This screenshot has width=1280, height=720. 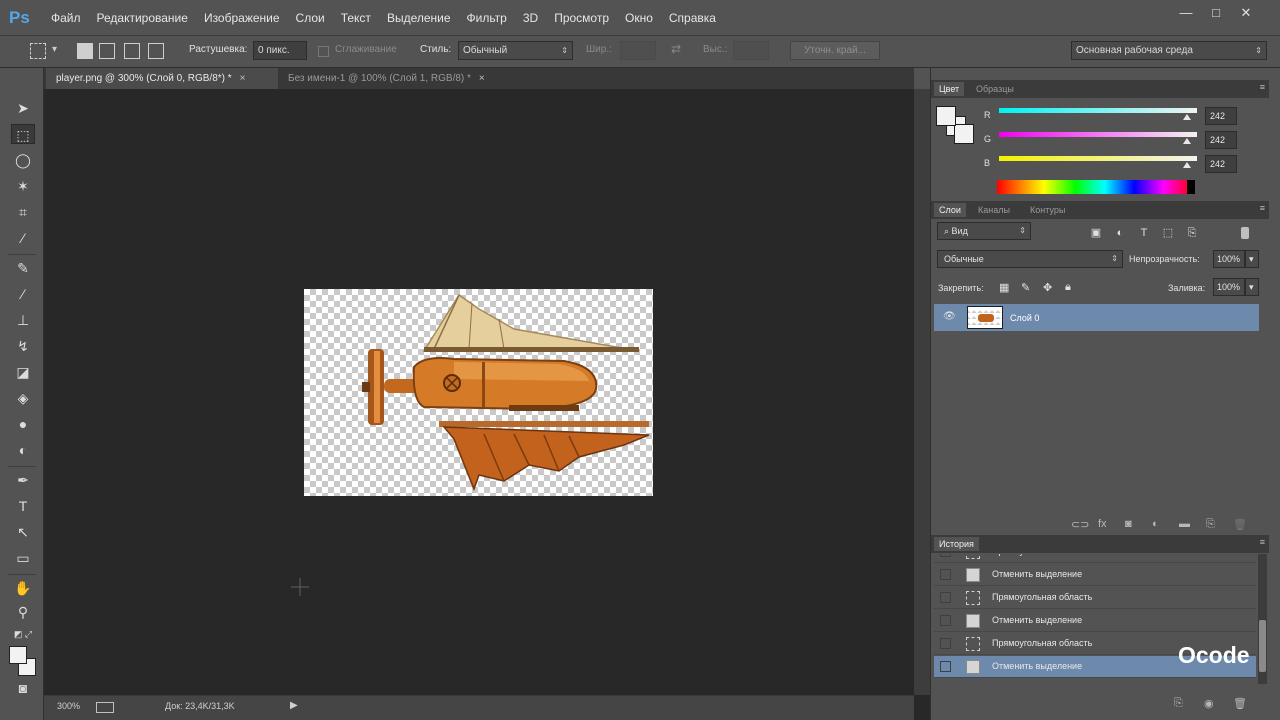 What do you see at coordinates (105, 707) in the screenshot?
I see `zoom-preview-icon` at bounding box center [105, 707].